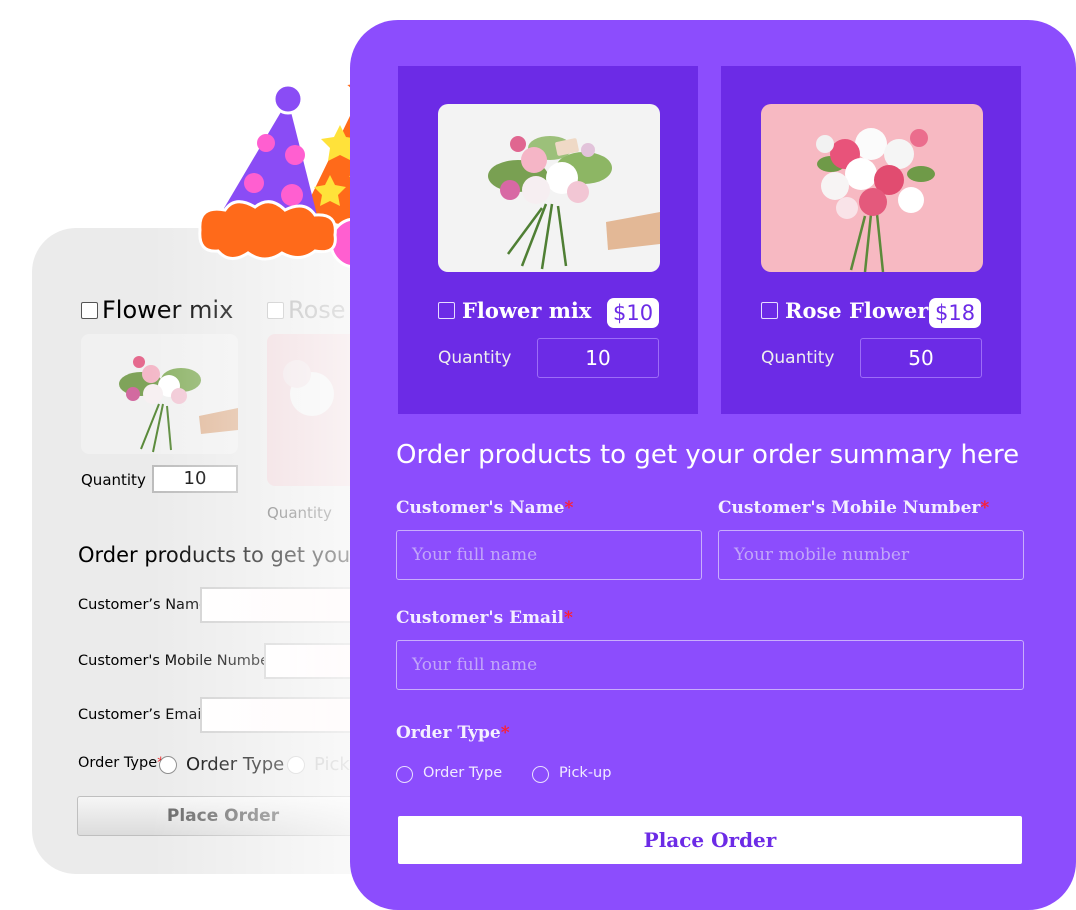 The height and width of the screenshot is (910, 1076). I want to click on old-product-name: Flower mix, so click(168, 310).